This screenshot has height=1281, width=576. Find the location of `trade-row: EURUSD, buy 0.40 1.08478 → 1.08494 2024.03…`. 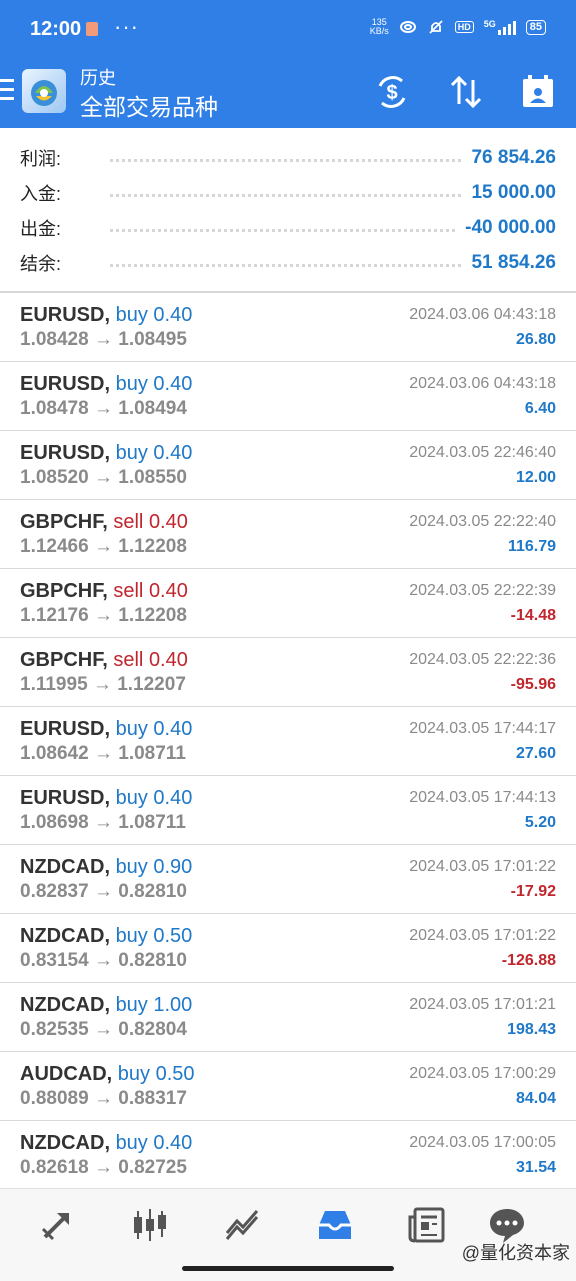

trade-row: EURUSD, buy 0.40 1.08478 → 1.08494 2024.03… is located at coordinates (288, 396).